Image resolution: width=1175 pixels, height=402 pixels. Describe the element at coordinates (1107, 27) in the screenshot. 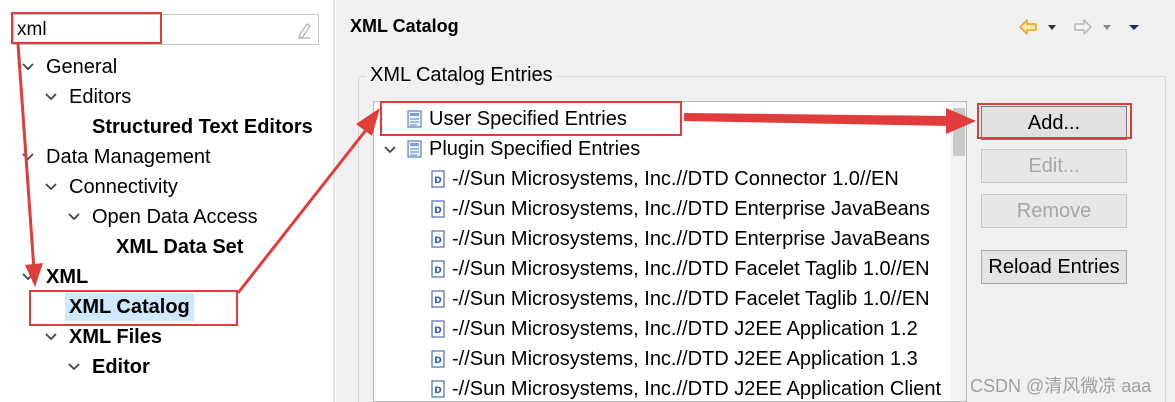

I see `forward-dropdown-icon` at that location.